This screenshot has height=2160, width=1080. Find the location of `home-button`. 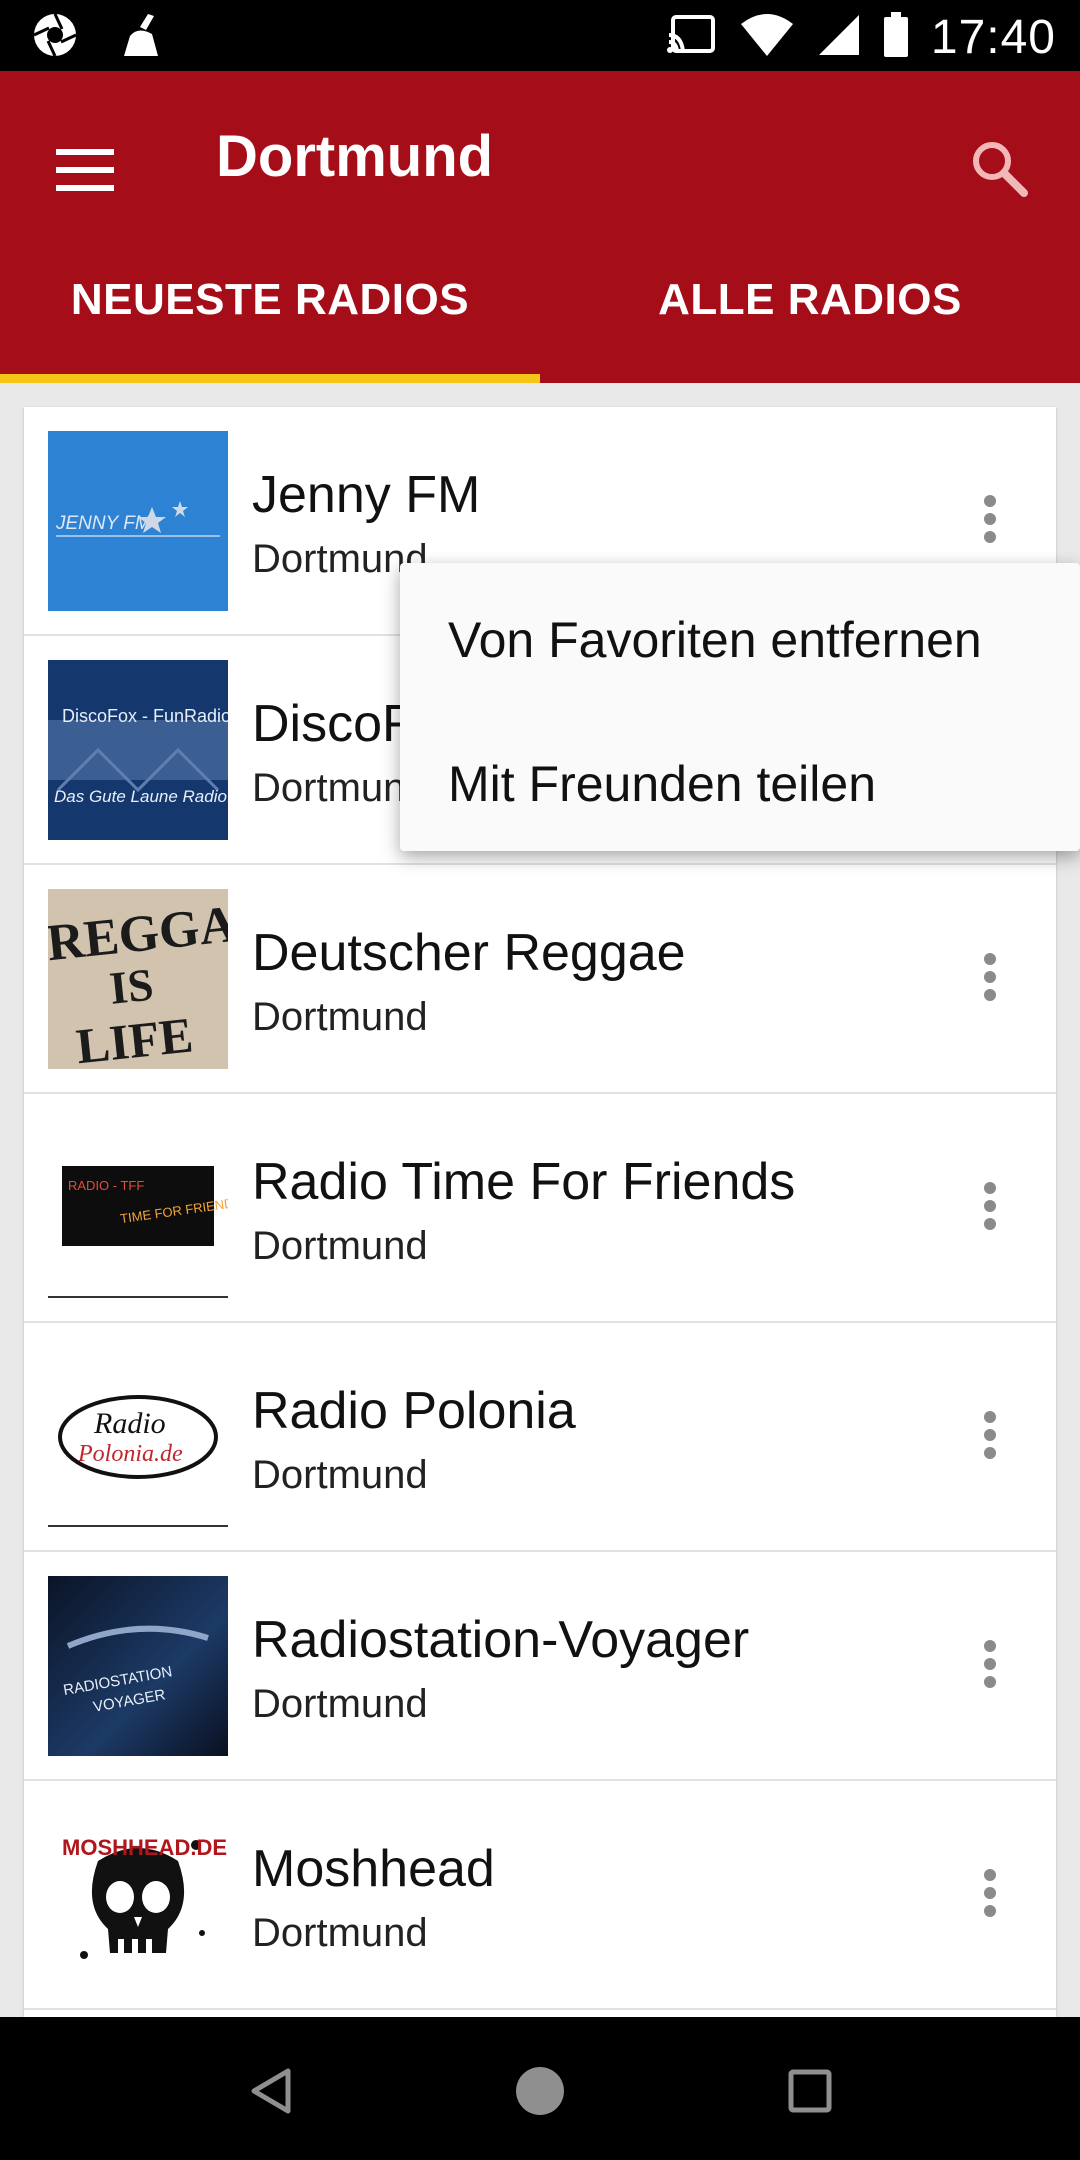

home-button is located at coordinates (540, 2093).